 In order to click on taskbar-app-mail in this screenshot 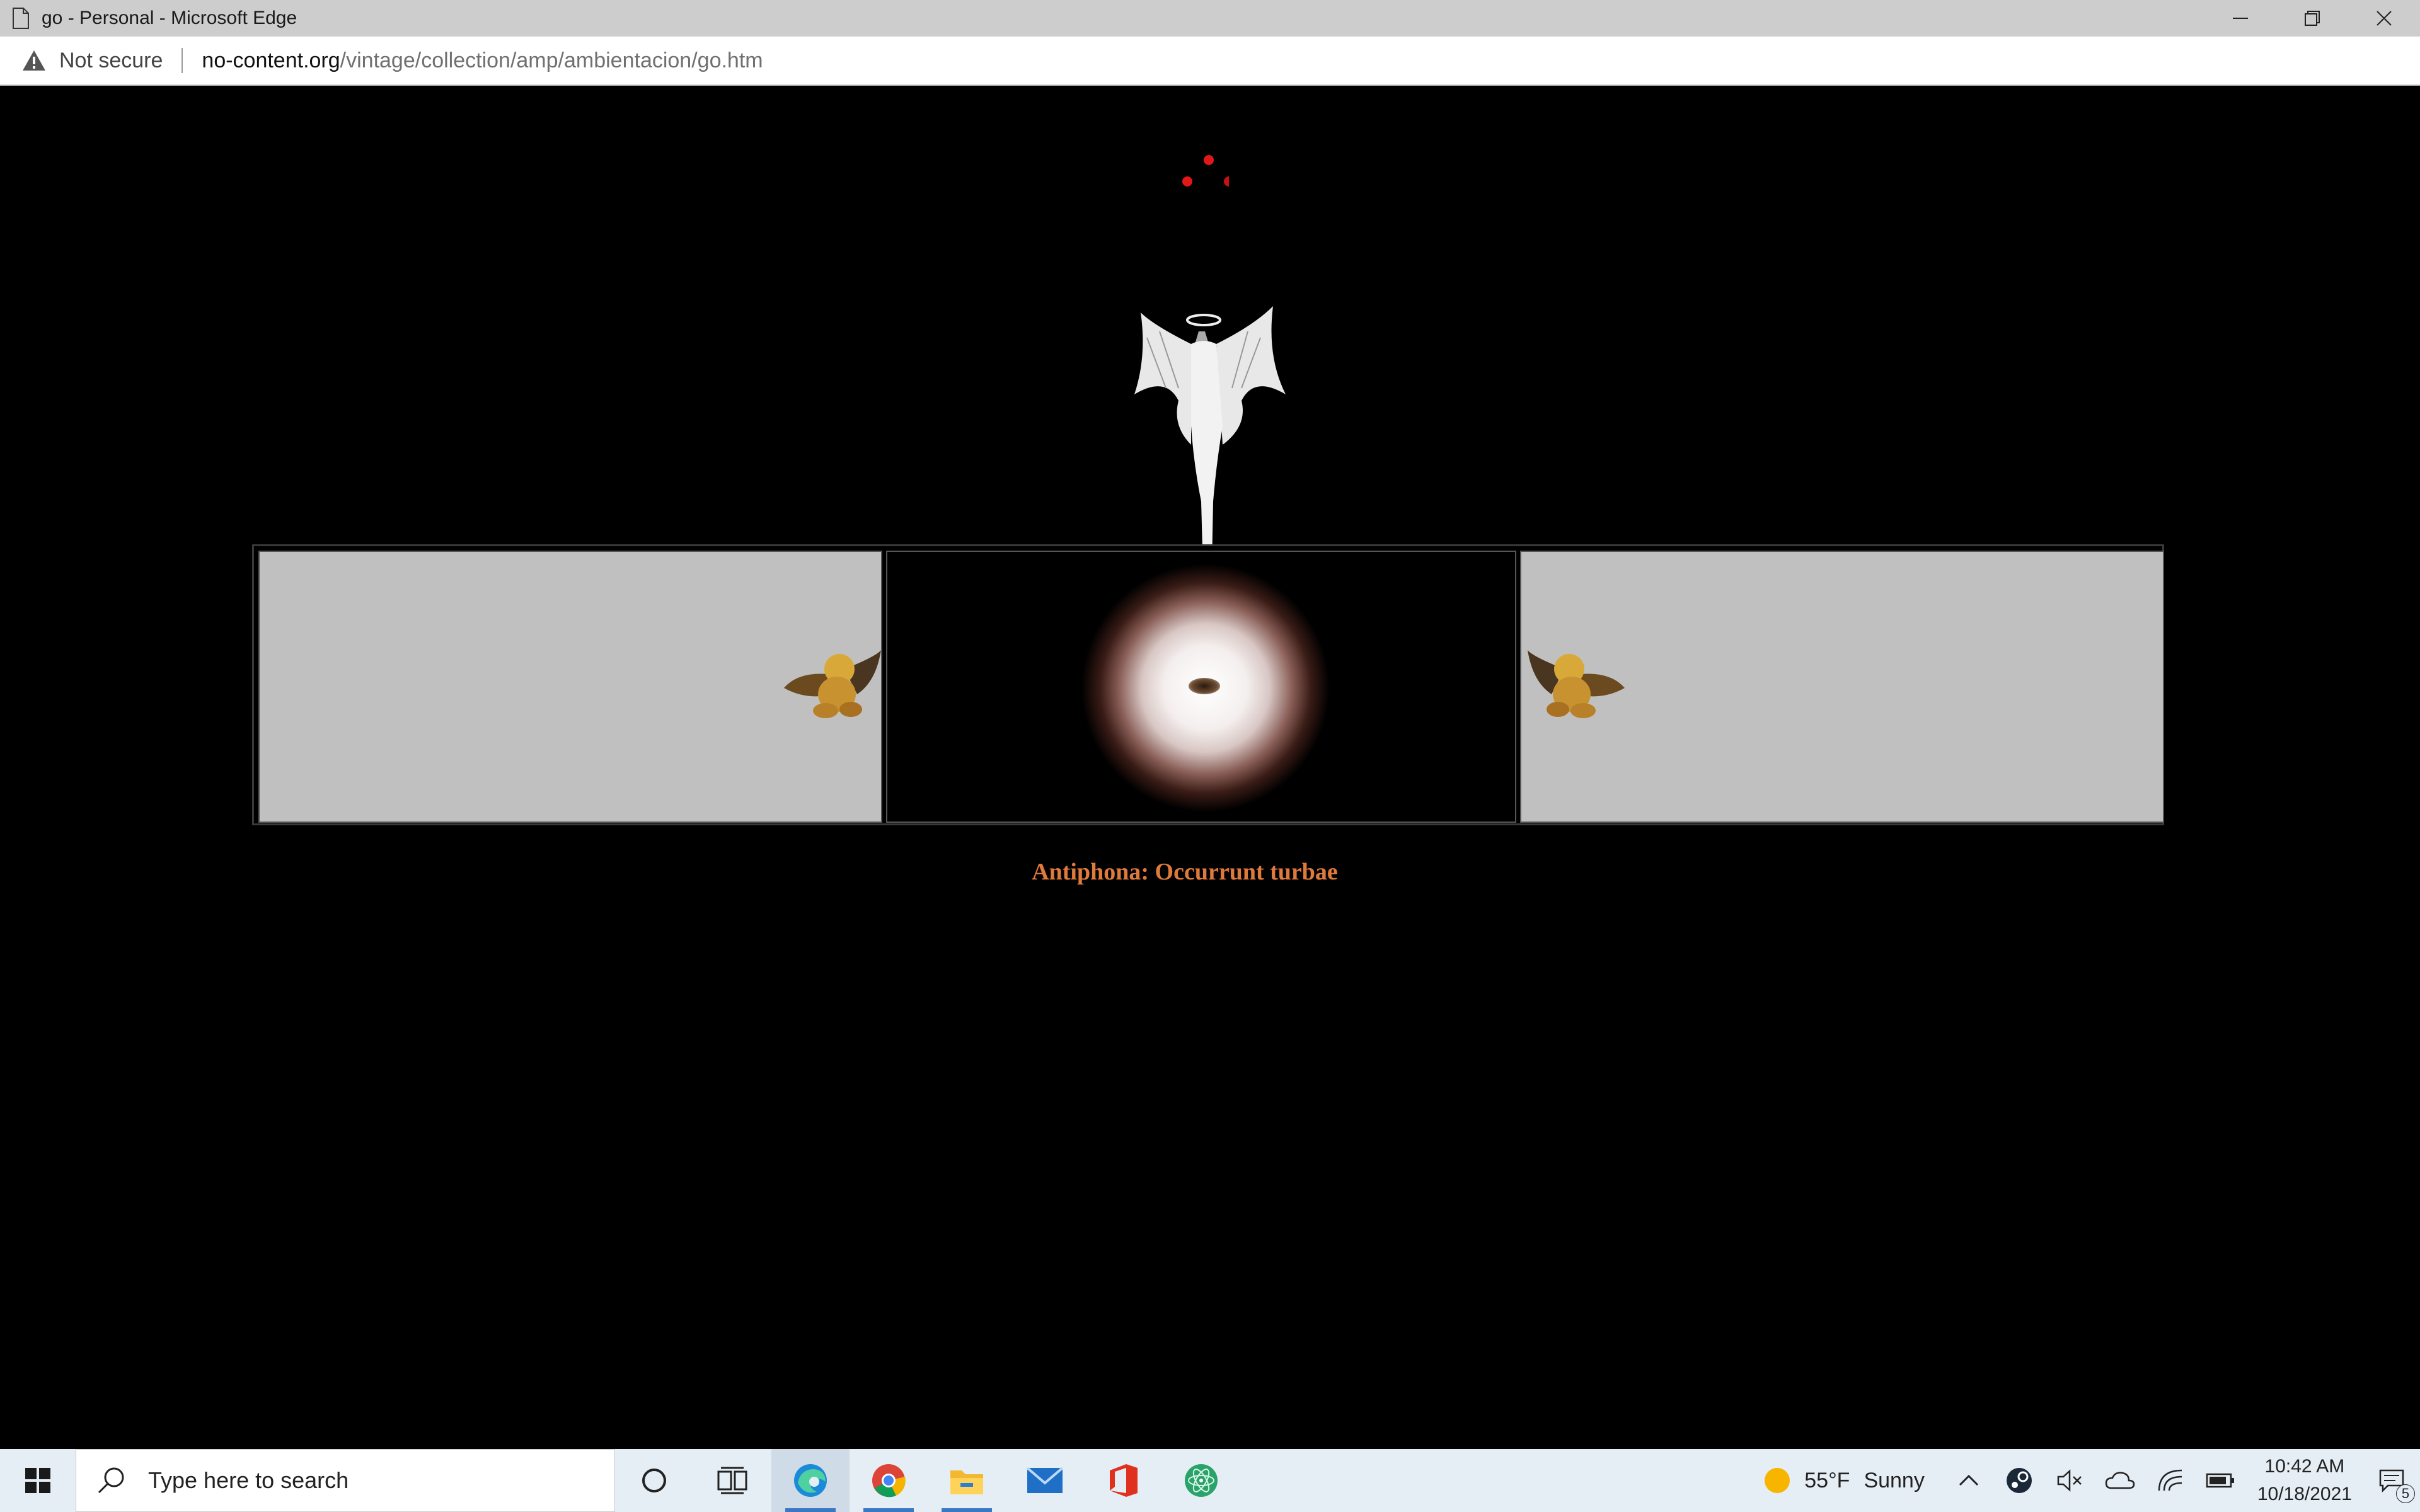, I will do `click(1045, 1480)`.